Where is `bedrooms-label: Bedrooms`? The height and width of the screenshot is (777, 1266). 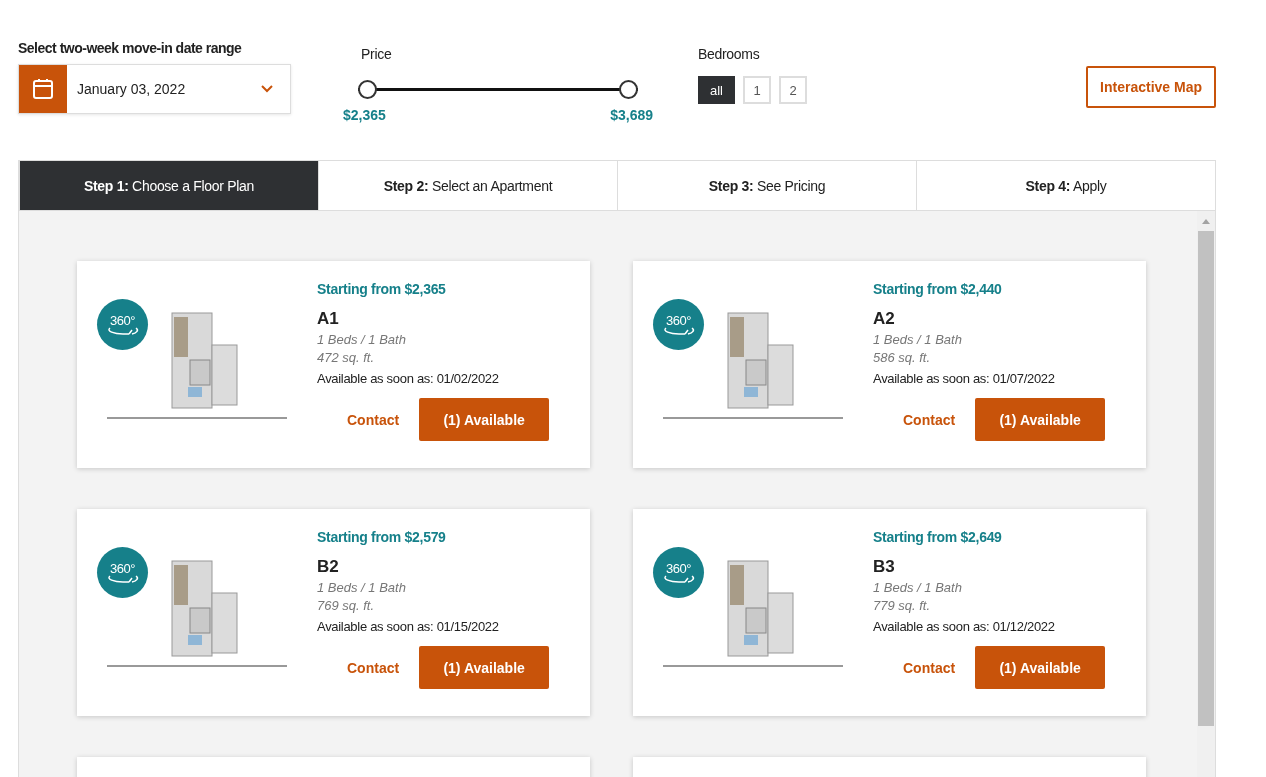 bedrooms-label: Bedrooms is located at coordinates (729, 54).